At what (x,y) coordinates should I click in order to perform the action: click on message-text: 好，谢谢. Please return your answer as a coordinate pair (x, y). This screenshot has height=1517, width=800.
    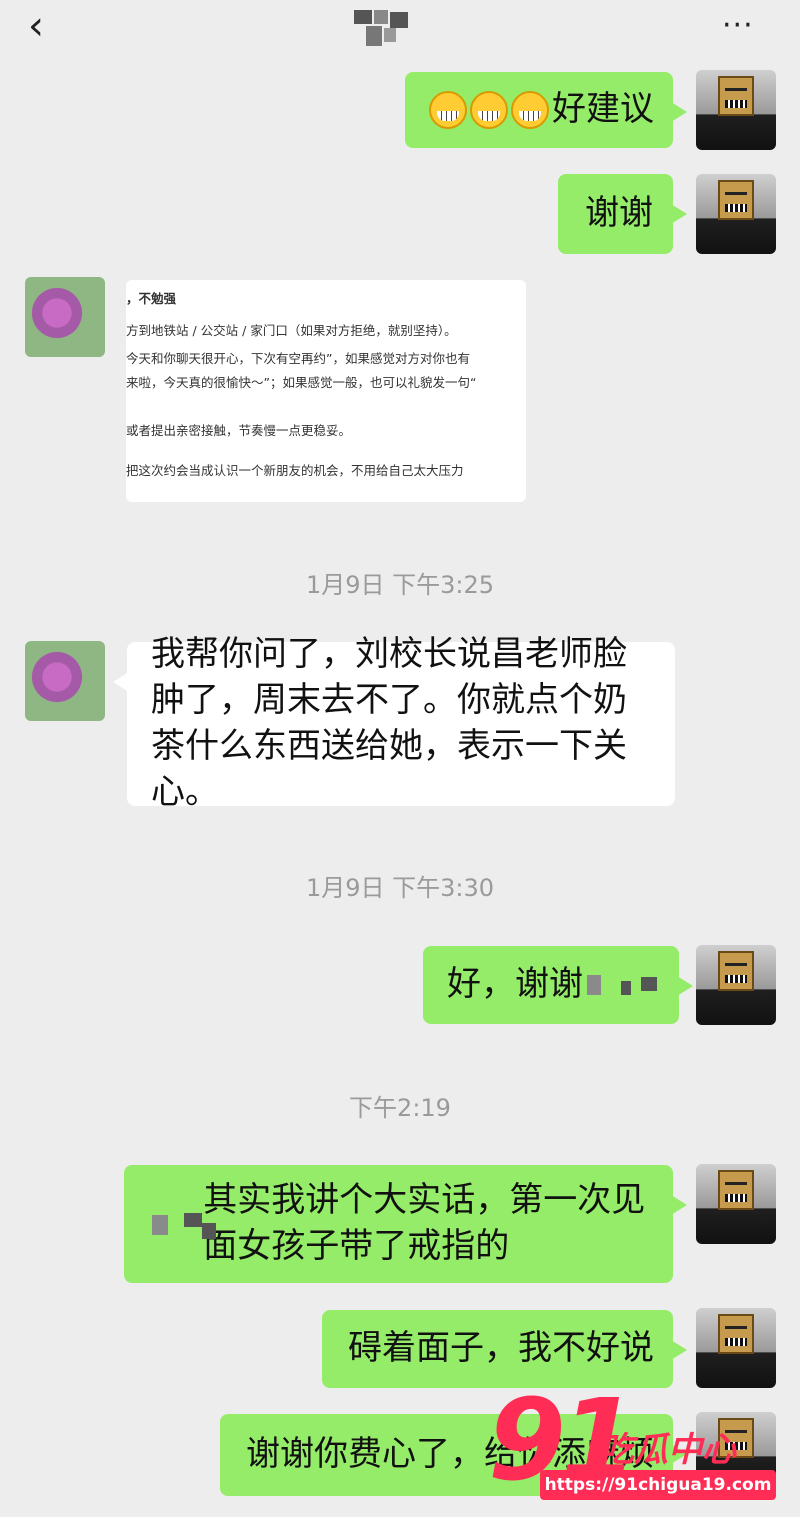
    Looking at the image, I should click on (515, 984).